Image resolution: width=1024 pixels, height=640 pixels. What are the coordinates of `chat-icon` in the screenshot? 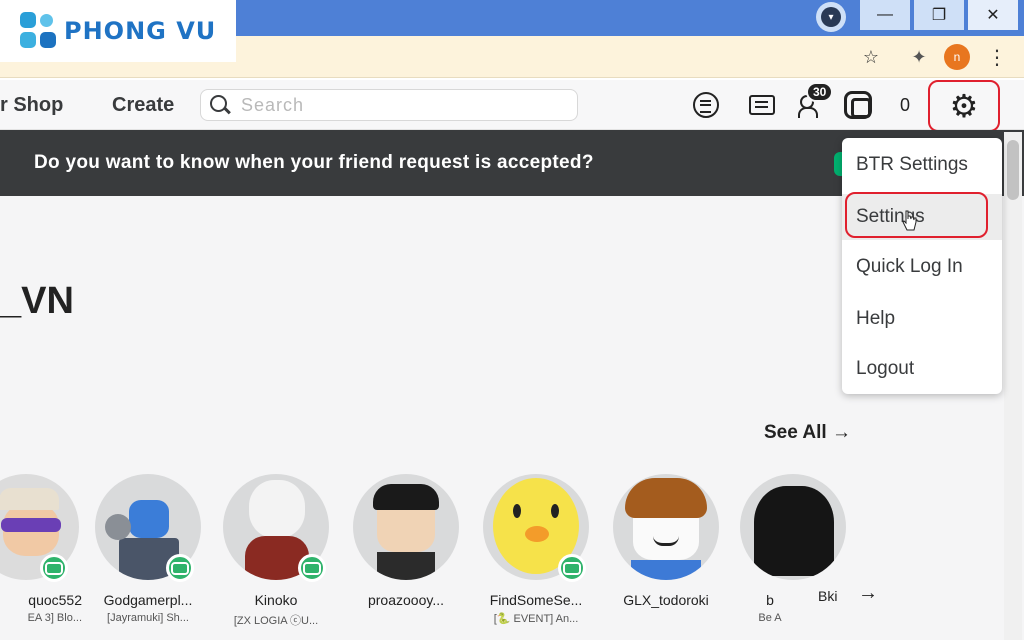 It's located at (762, 105).